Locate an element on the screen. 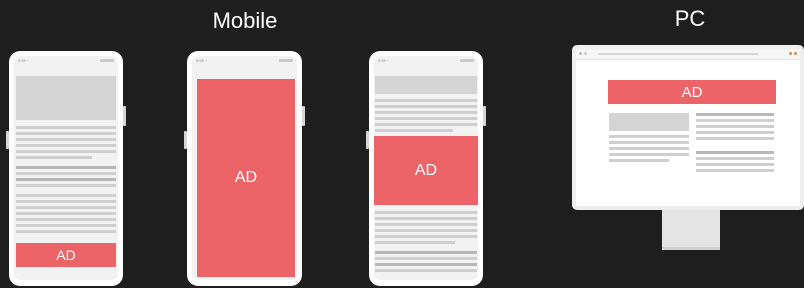 This screenshot has width=804, height=288. ad-top-banner: AD is located at coordinates (692, 92).